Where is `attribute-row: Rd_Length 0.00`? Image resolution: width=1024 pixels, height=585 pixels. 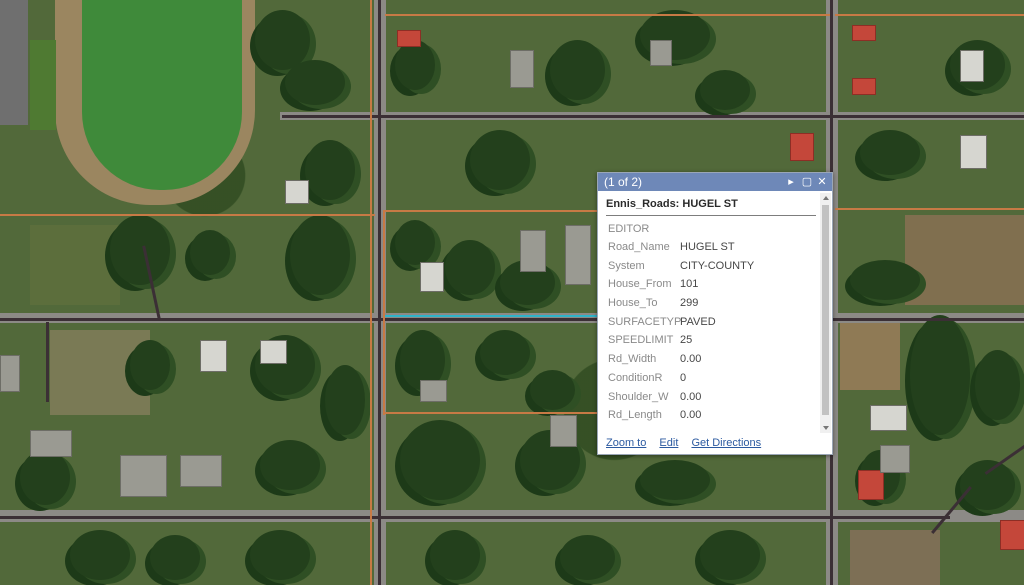 attribute-row: Rd_Length 0.00 is located at coordinates (711, 415).